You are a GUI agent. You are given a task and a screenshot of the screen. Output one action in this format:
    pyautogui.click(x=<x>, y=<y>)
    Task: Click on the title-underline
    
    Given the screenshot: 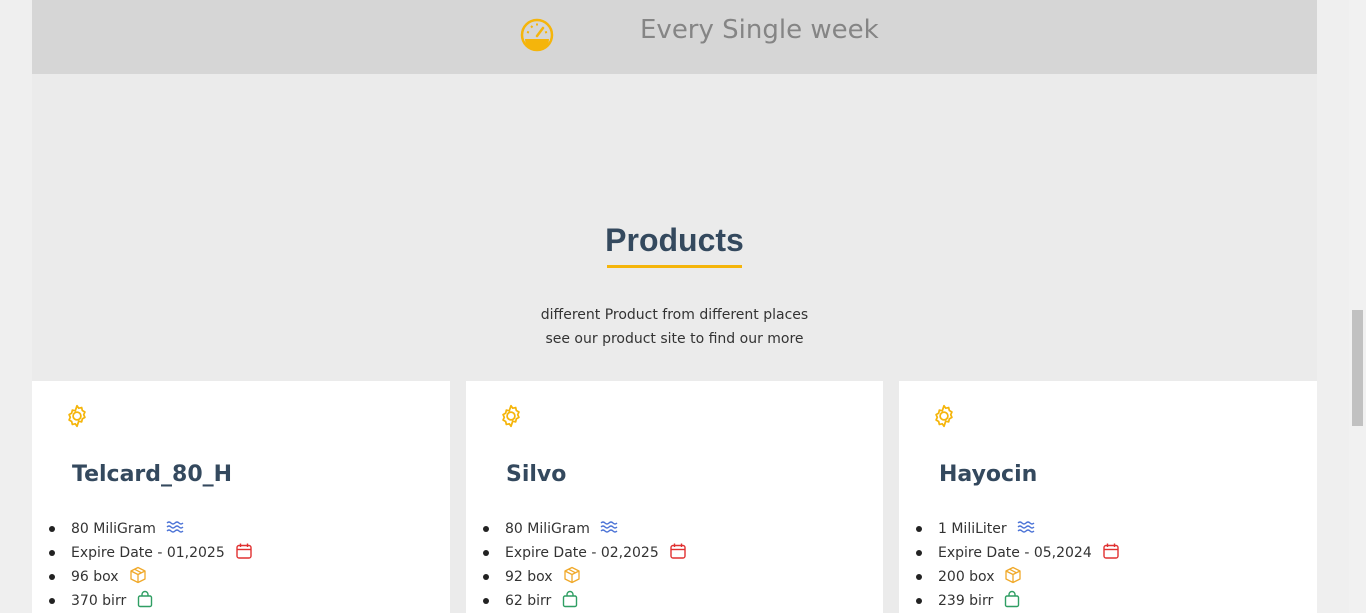 What is the action you would take?
    pyautogui.click(x=674, y=266)
    